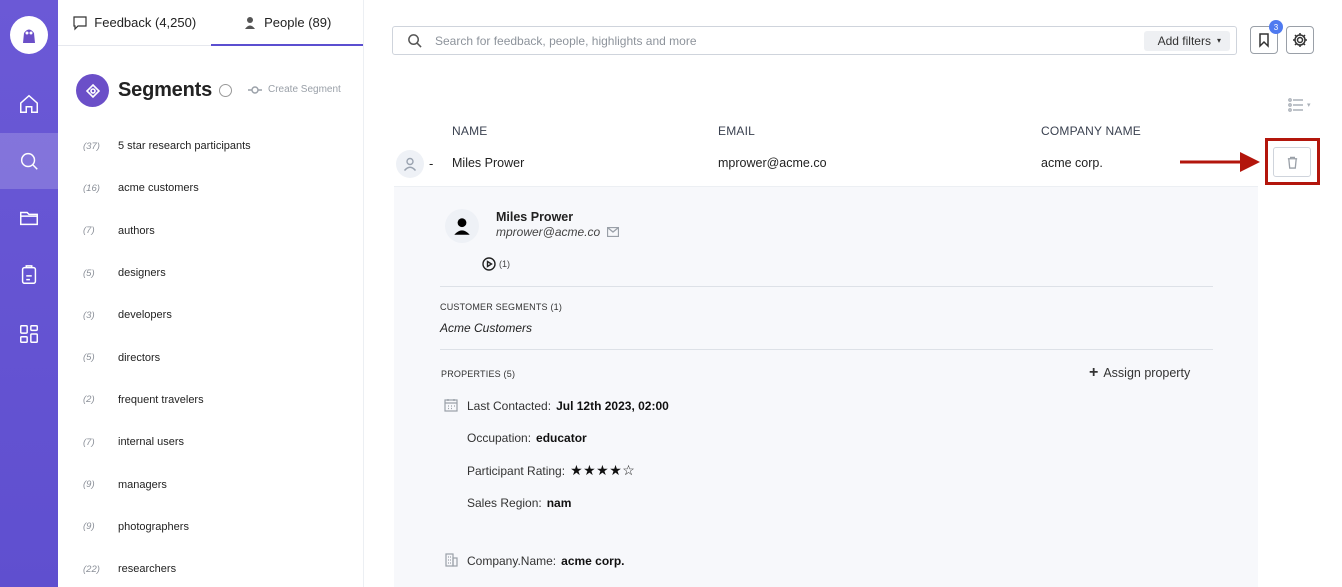 The image size is (1342, 587). What do you see at coordinates (593, 561) in the screenshot?
I see `property-value: acme corp.` at bounding box center [593, 561].